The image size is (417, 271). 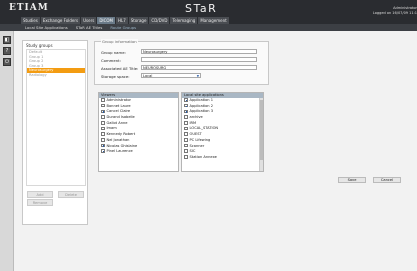 I want to click on etiam-logo: ETIAM, so click(x=29, y=8).